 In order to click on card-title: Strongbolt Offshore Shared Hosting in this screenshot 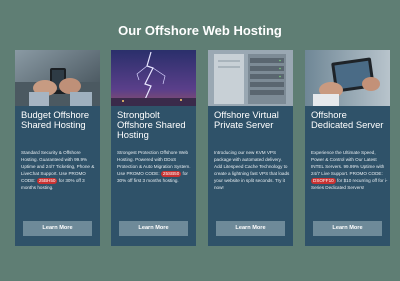, I will do `click(151, 124)`.